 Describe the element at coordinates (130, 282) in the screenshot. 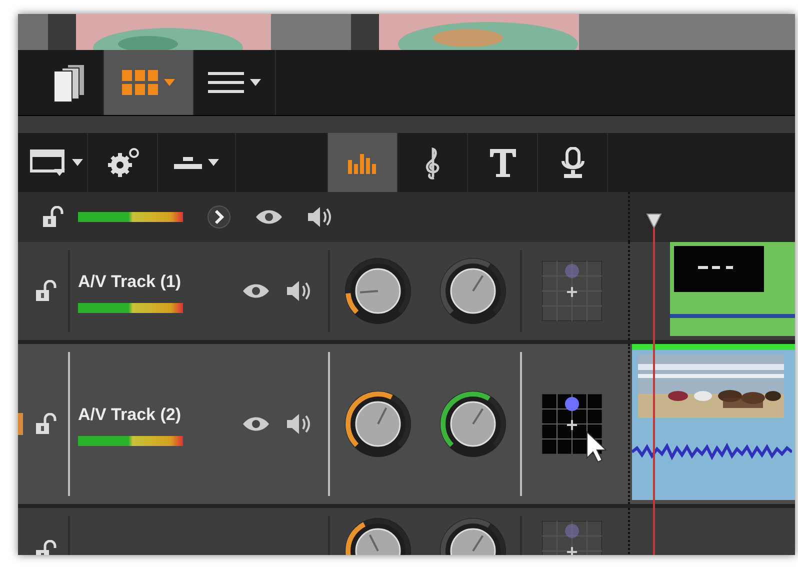

I see `track-name: A/V Track (1)` at that location.